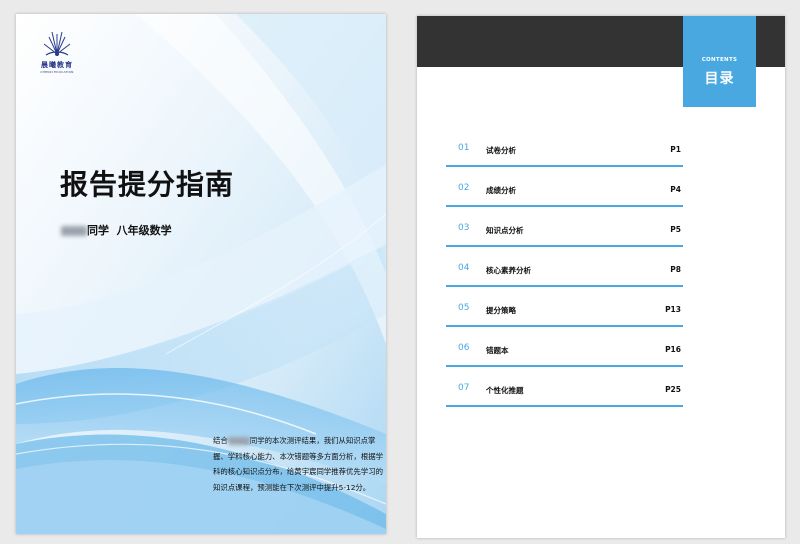 The image size is (800, 544). Describe the element at coordinates (505, 230) in the screenshot. I see `toc-item-label: 知识点分析` at that location.